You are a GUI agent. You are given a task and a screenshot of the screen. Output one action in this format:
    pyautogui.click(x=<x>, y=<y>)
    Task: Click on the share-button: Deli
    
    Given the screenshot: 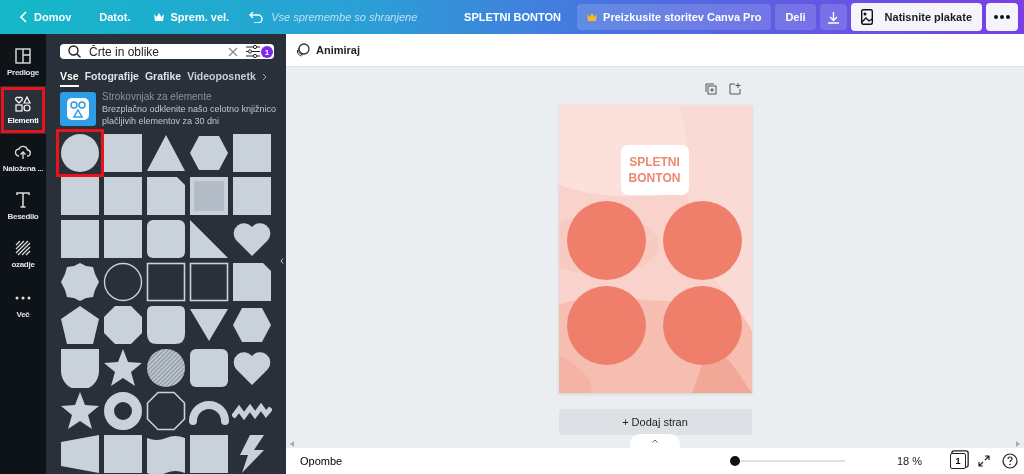 What is the action you would take?
    pyautogui.click(x=795, y=17)
    